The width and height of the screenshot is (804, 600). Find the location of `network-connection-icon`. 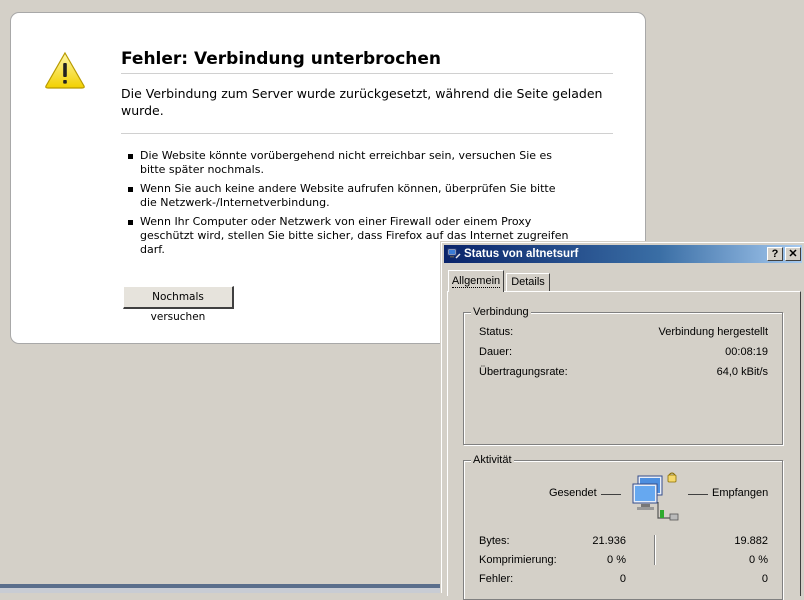

network-connection-icon is located at coordinates (454, 253).